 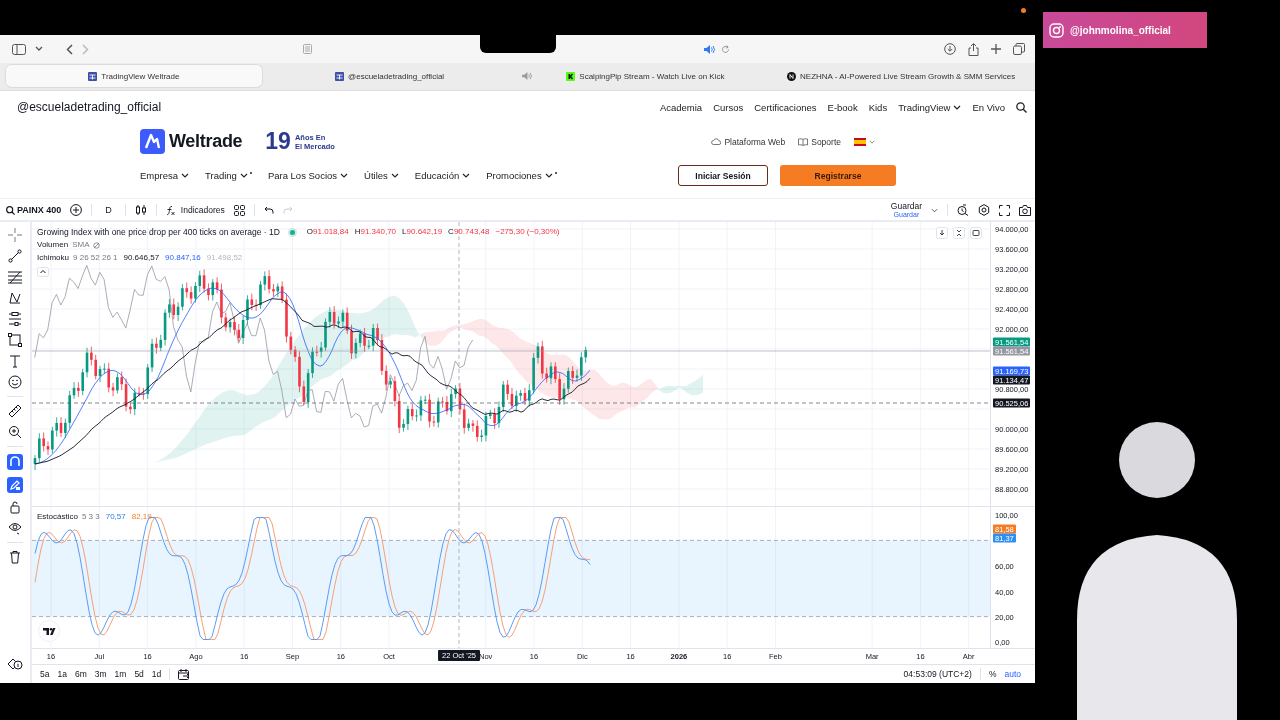 I want to click on zoom-in-icon, so click(x=15, y=432).